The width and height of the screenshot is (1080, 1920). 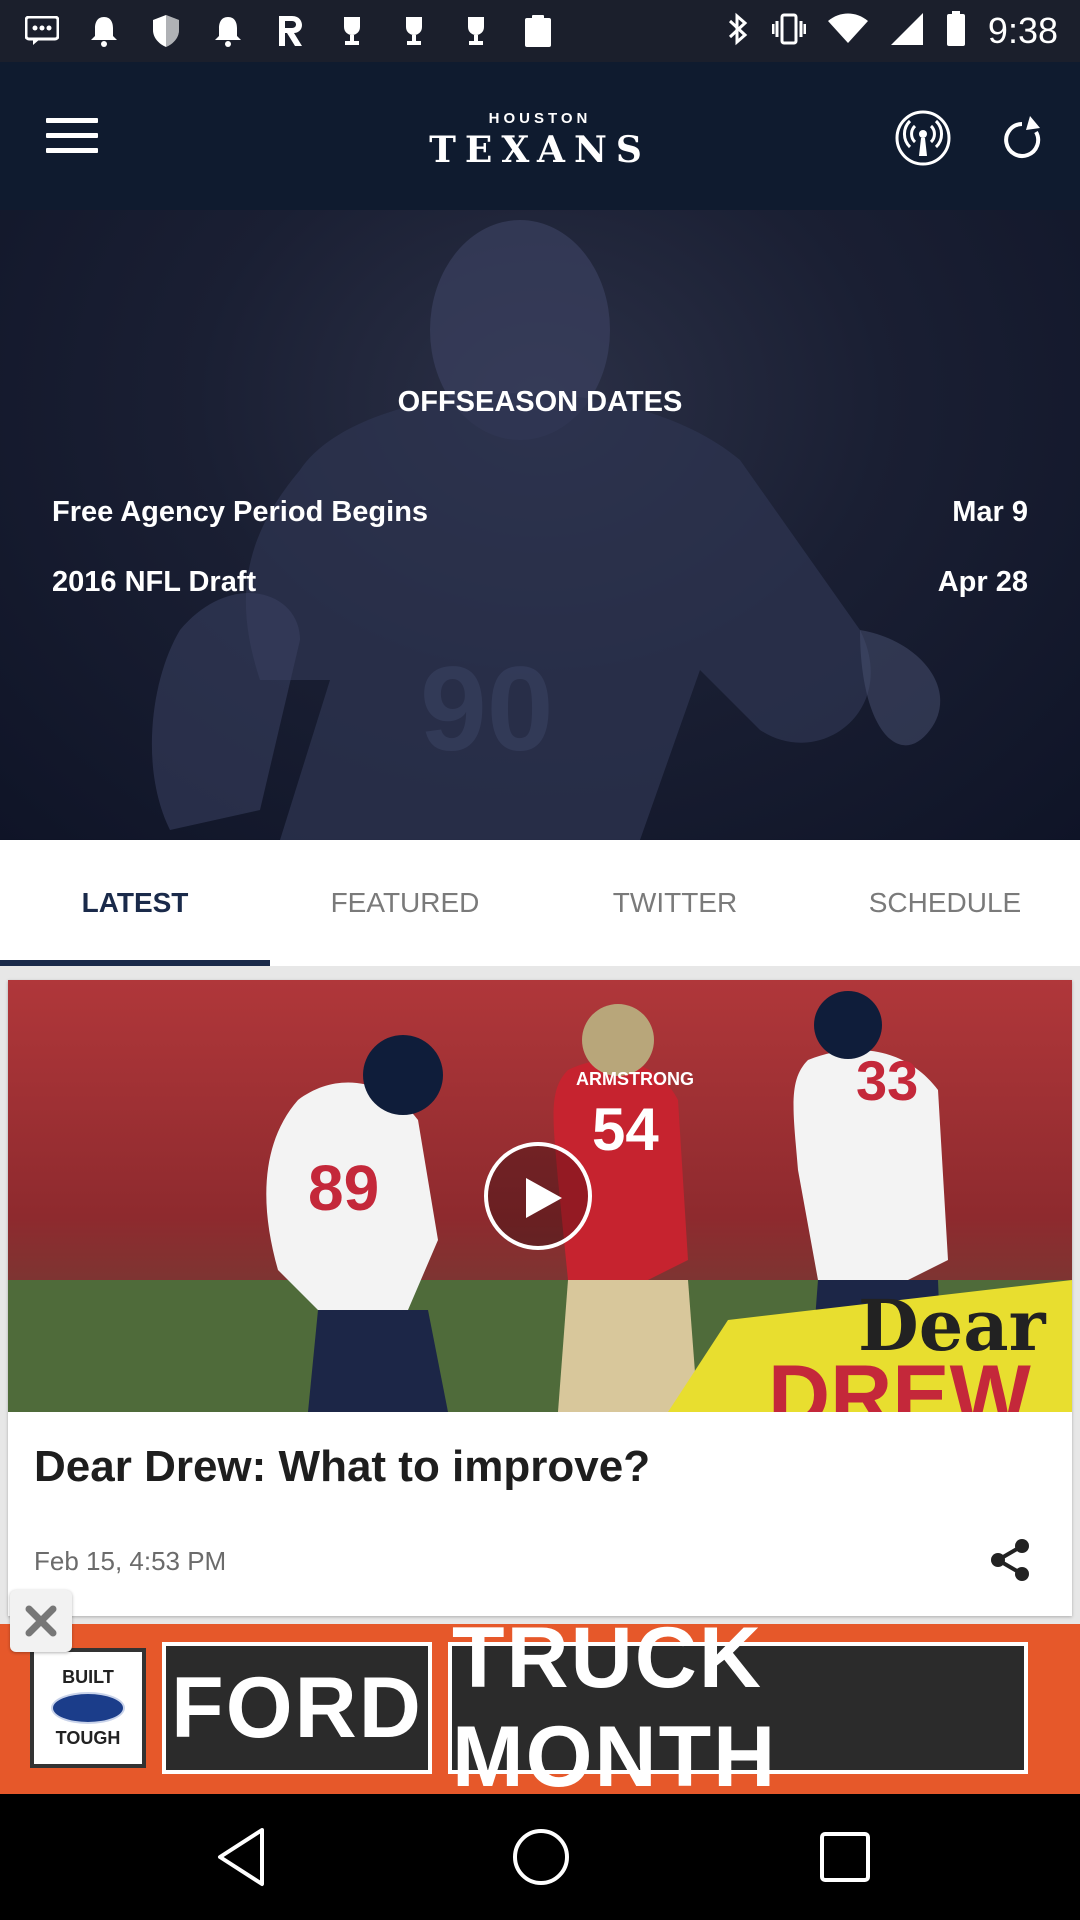 What do you see at coordinates (900, 1380) in the screenshot?
I see `thumbnail-overlay-text: DREW` at bounding box center [900, 1380].